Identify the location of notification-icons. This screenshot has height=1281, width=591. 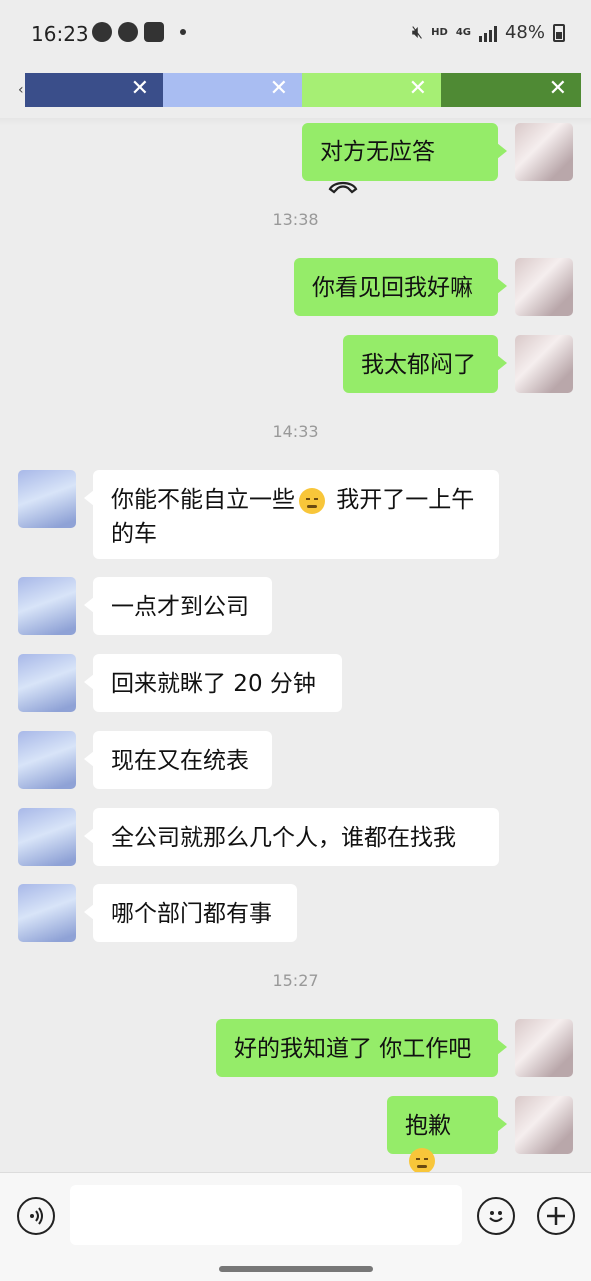
(139, 32).